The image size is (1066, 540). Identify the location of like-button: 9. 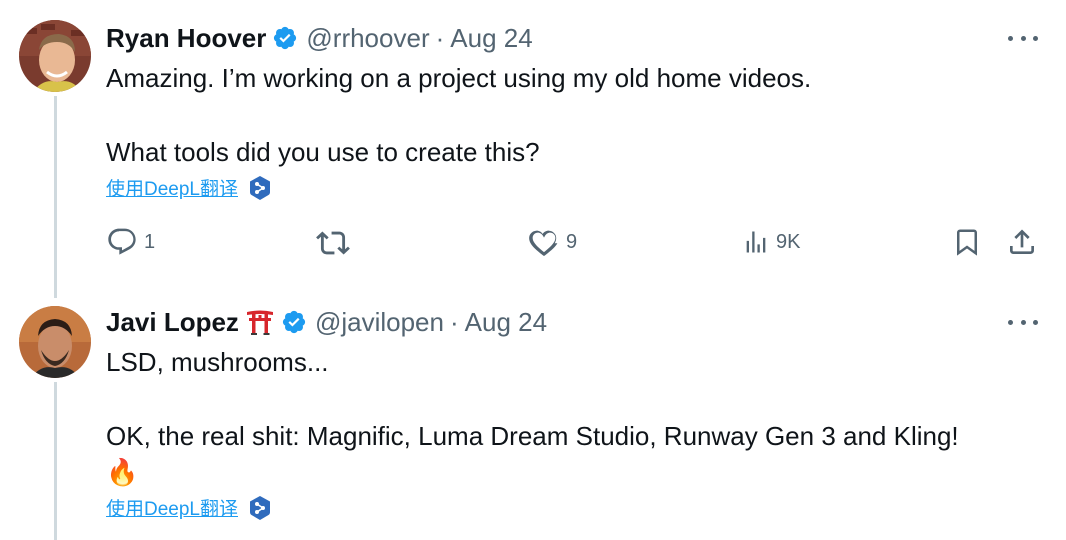
(552, 242).